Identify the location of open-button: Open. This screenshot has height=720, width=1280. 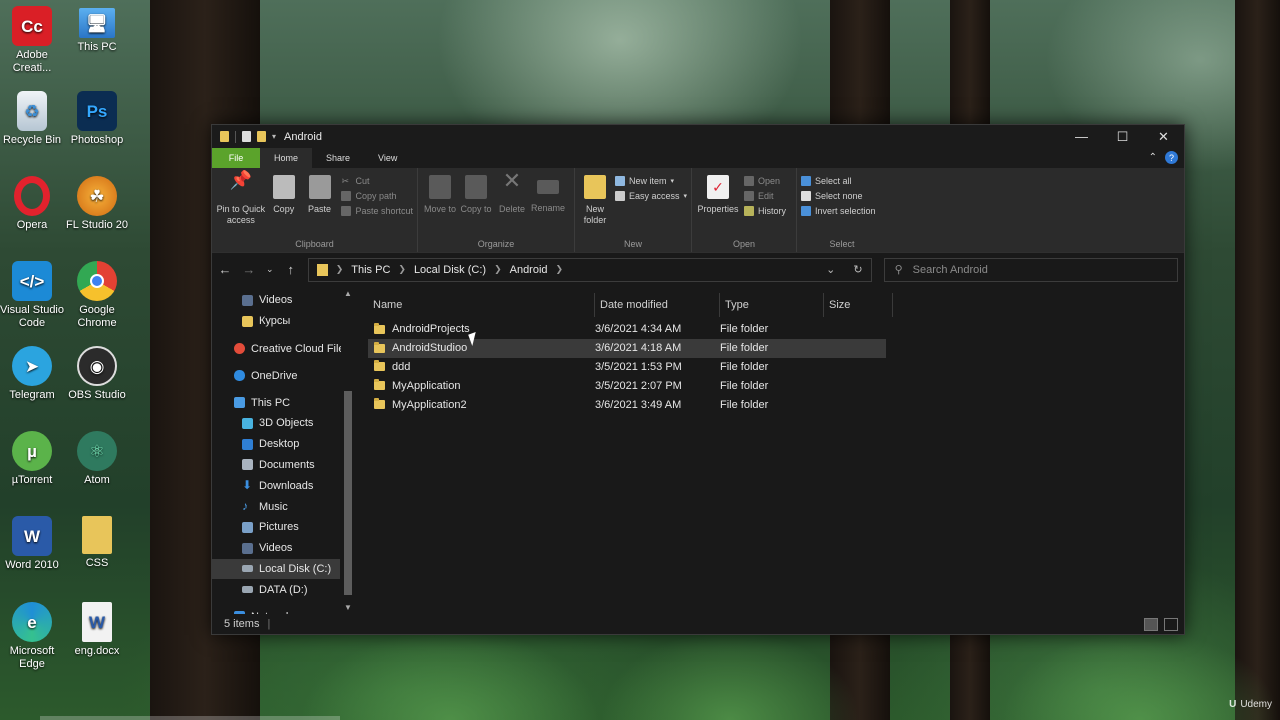
(765, 181).